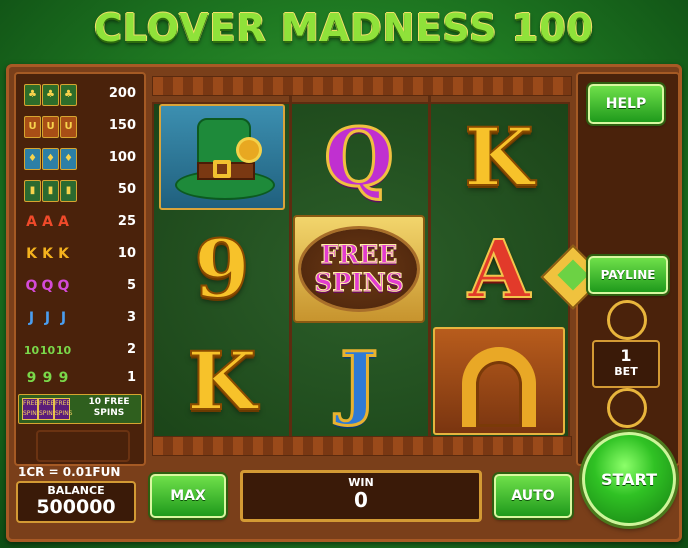  What do you see at coordinates (626, 371) in the screenshot?
I see `bet-label: BET` at bounding box center [626, 371].